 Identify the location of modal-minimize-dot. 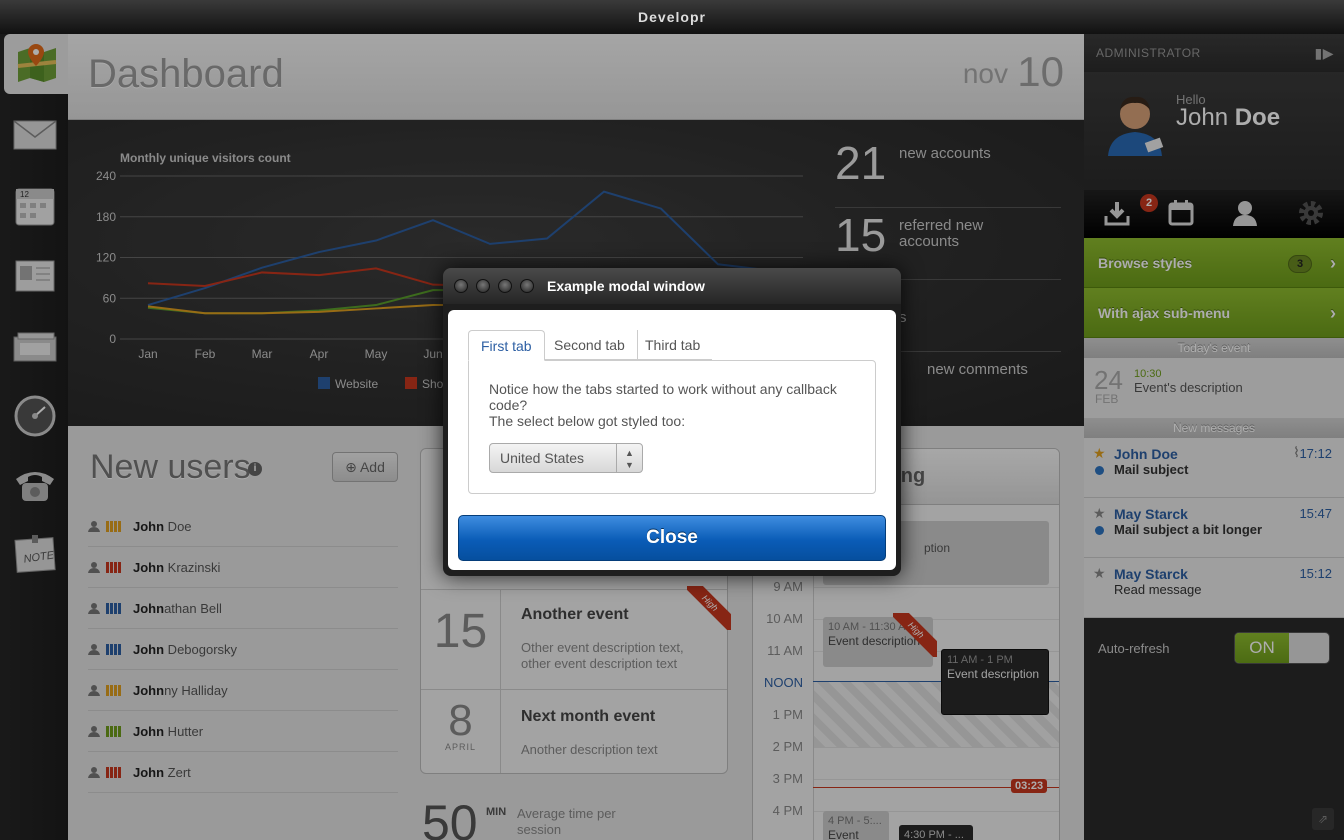
(483, 286).